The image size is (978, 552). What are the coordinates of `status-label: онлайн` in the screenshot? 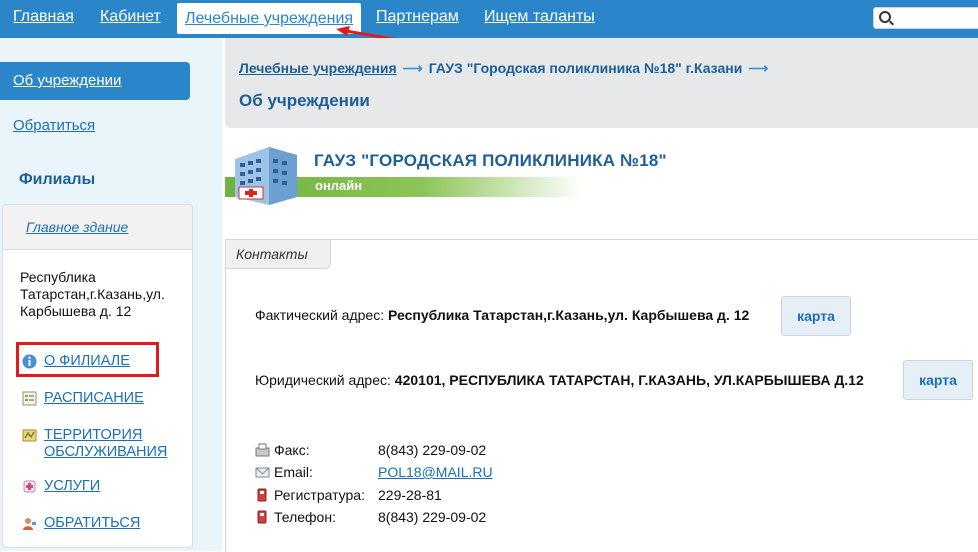 It's located at (339, 185).